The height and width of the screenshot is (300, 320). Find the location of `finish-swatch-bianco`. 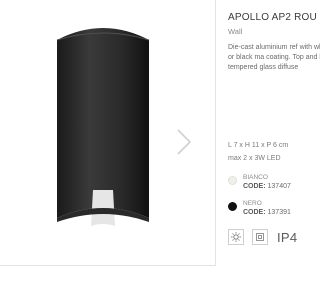

finish-swatch-bianco is located at coordinates (232, 180).